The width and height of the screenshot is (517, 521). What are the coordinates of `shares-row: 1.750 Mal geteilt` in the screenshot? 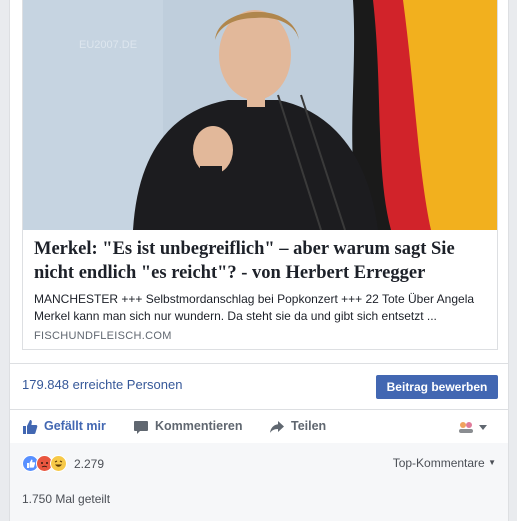 It's located at (259, 501).